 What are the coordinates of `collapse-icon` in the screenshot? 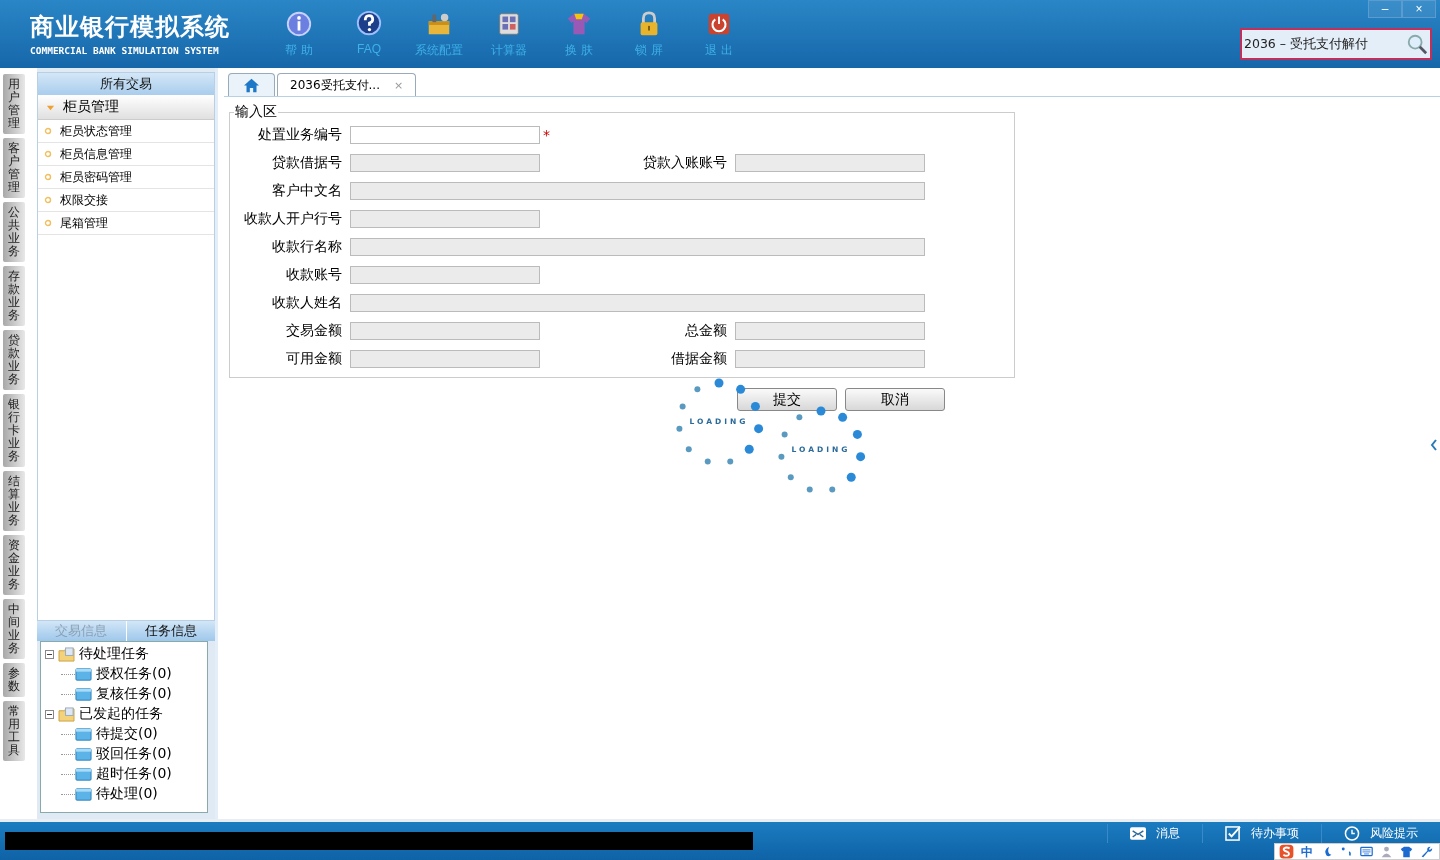 It's located at (1434, 445).